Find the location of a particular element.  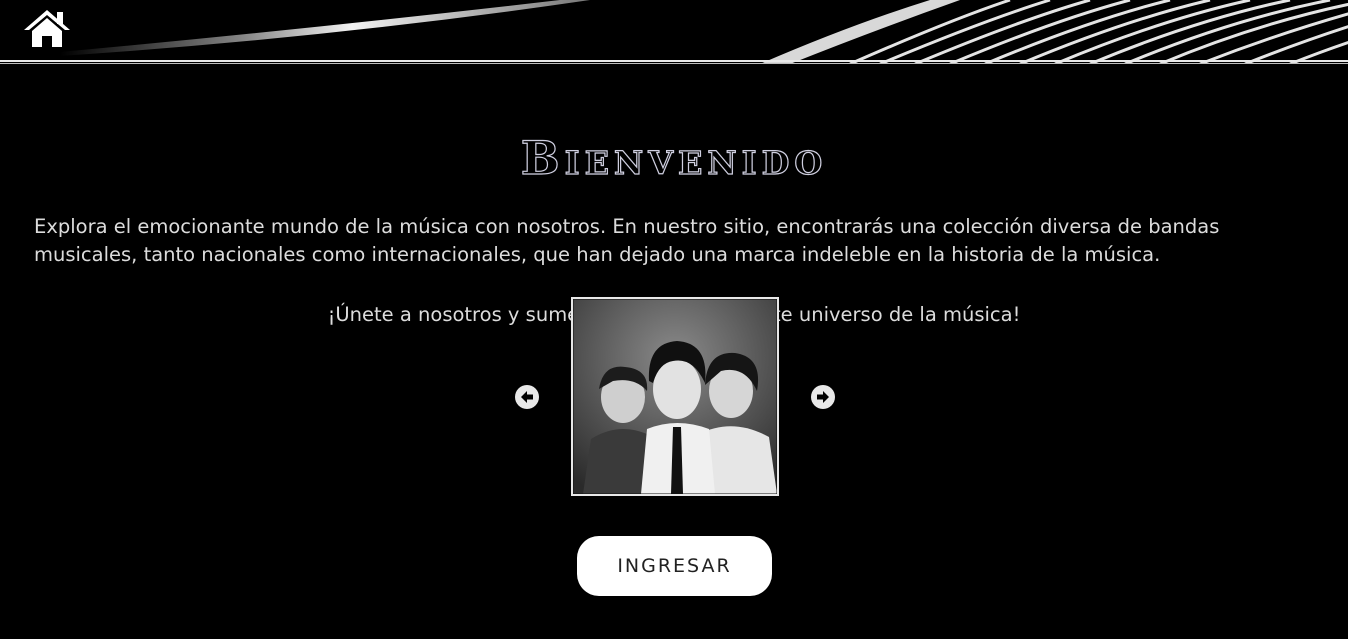

page-title: Bienvenido is located at coordinates (674, 157).